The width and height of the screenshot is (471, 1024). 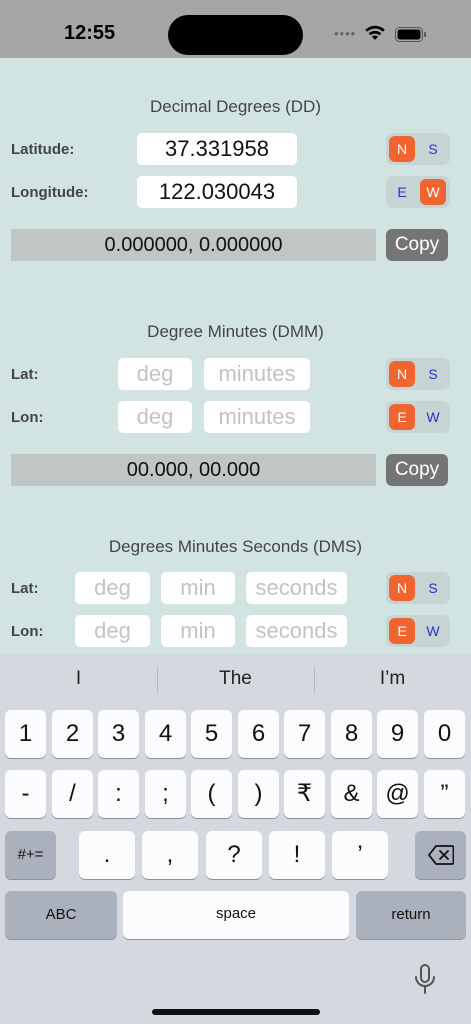 I want to click on dd-latitude-label: Latitude:, so click(x=43, y=149).